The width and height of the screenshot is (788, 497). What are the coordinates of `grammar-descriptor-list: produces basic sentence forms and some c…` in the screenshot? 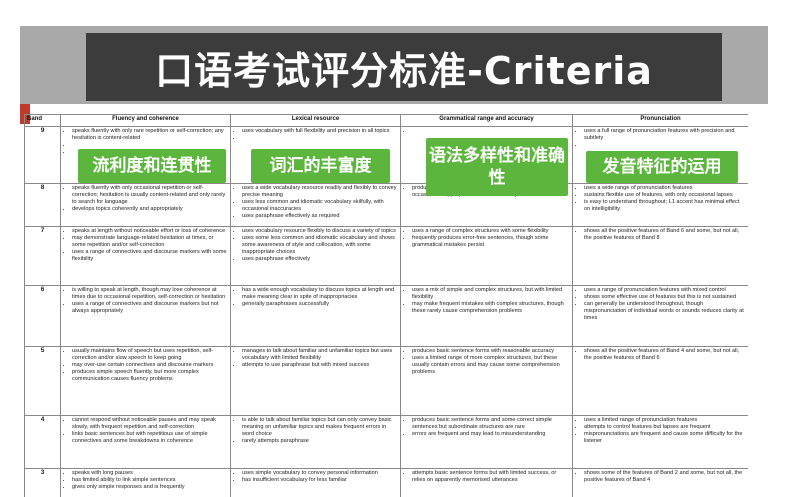 It's located at (486, 427).